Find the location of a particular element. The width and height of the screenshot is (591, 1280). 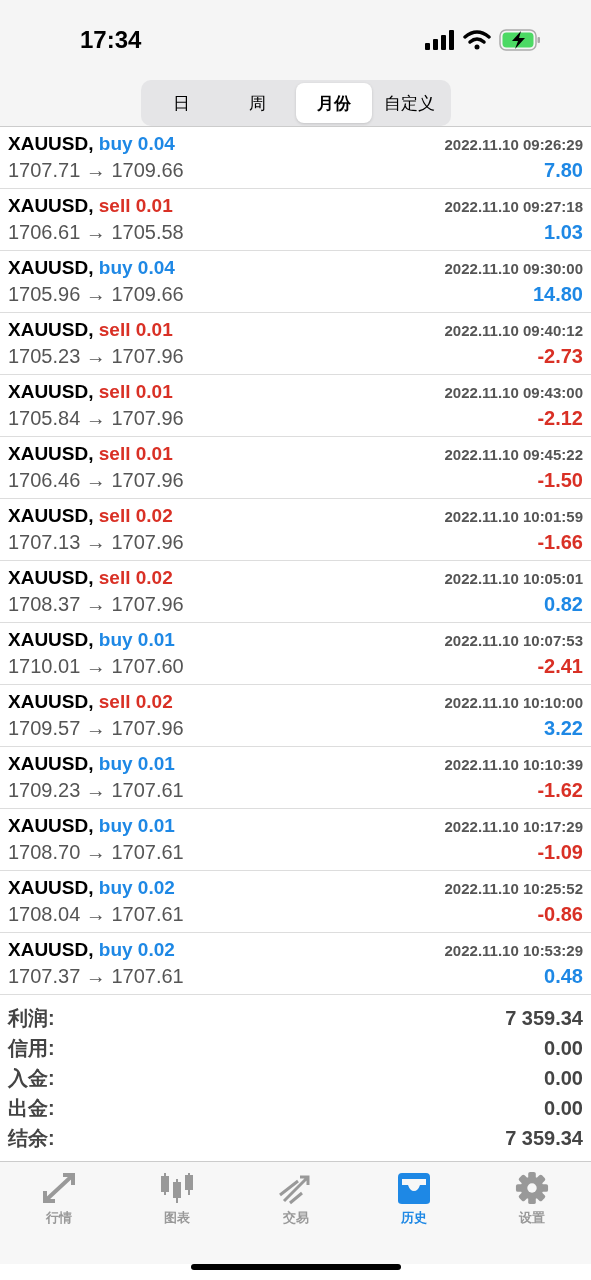

deal-time: 2022.11.10 10:17:29 is located at coordinates (513, 826).